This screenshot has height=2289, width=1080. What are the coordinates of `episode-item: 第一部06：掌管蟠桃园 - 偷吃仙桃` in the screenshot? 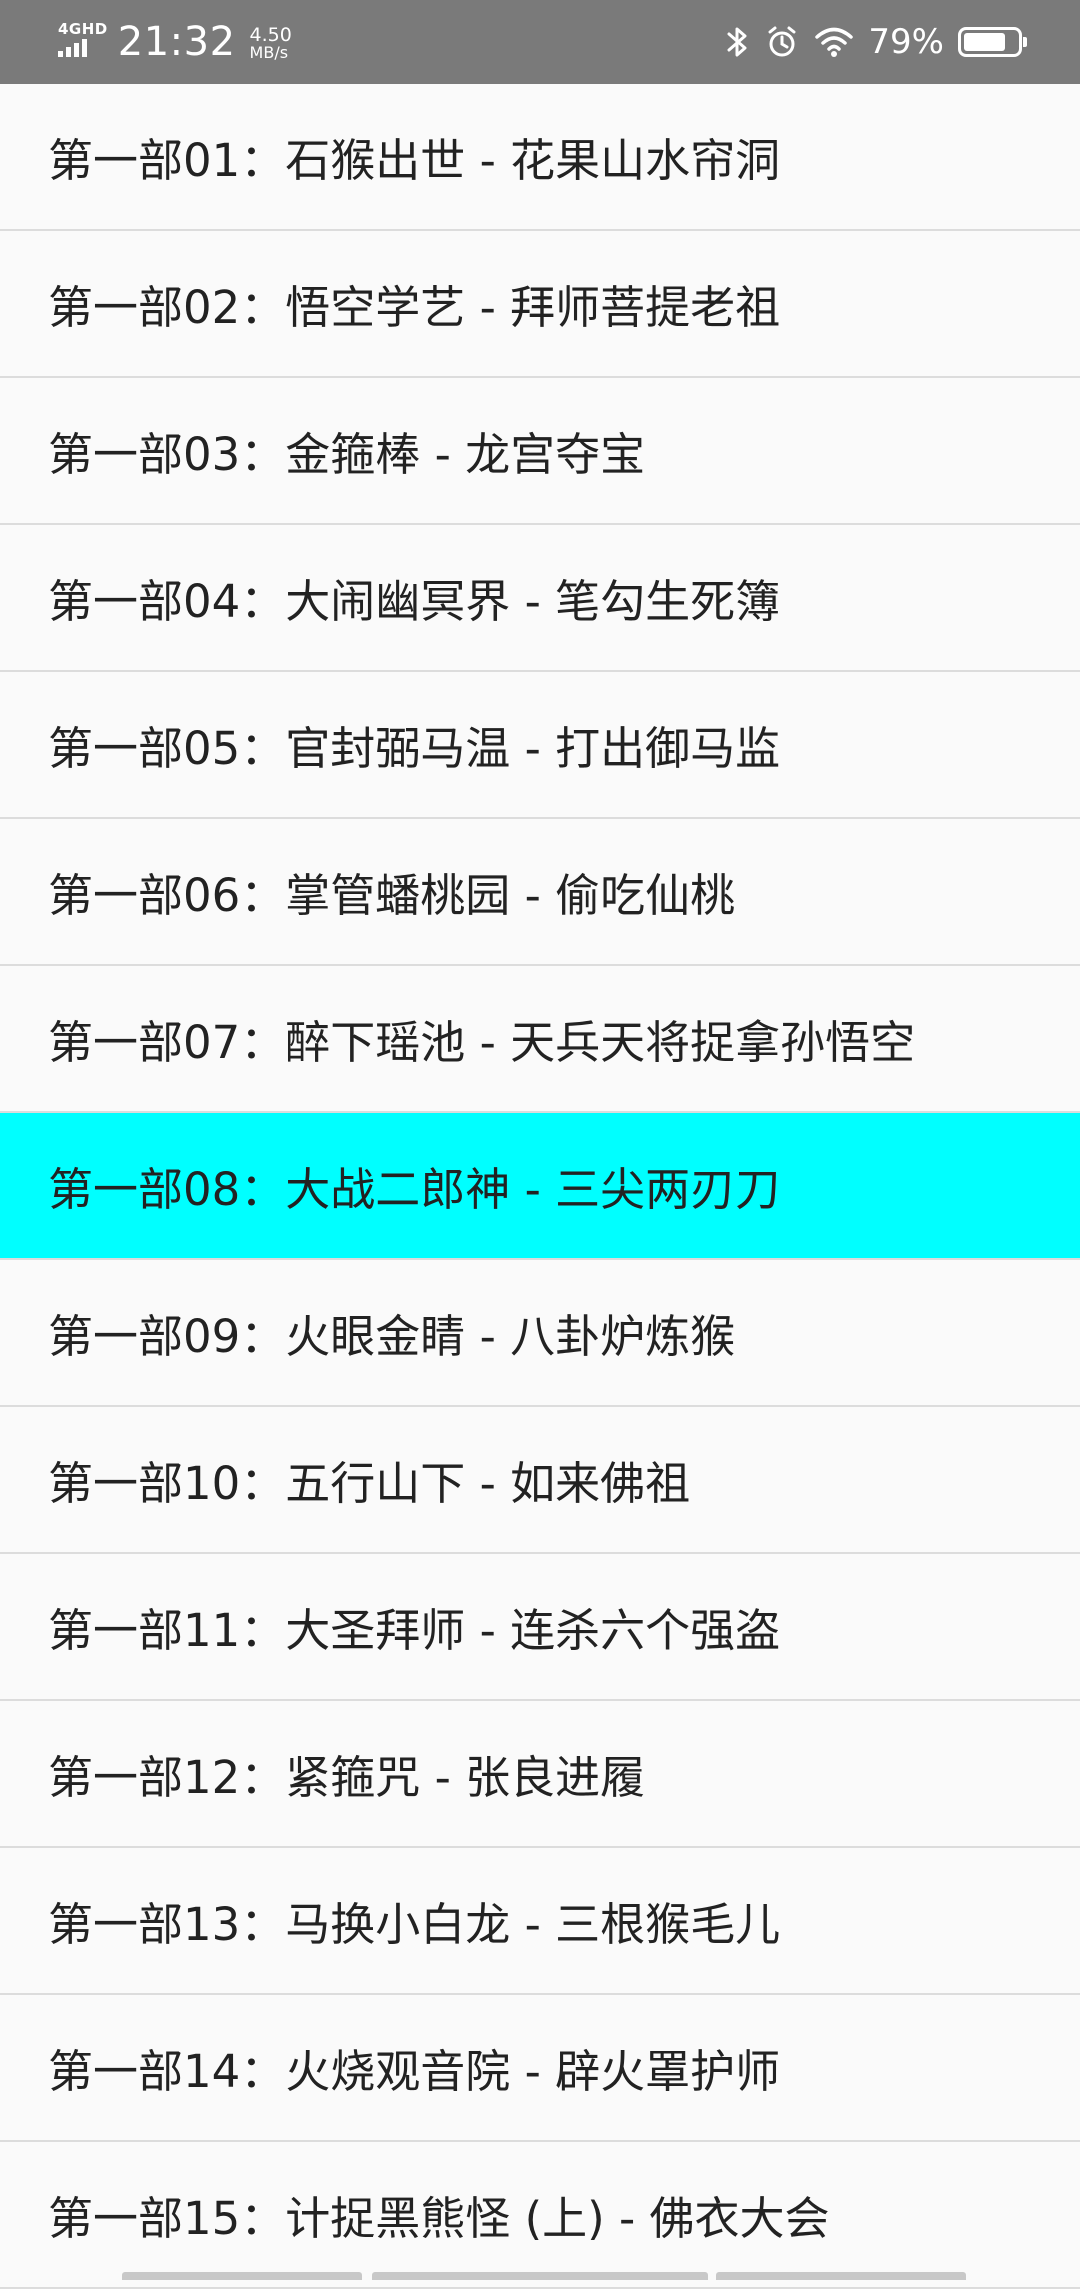 It's located at (540, 892).